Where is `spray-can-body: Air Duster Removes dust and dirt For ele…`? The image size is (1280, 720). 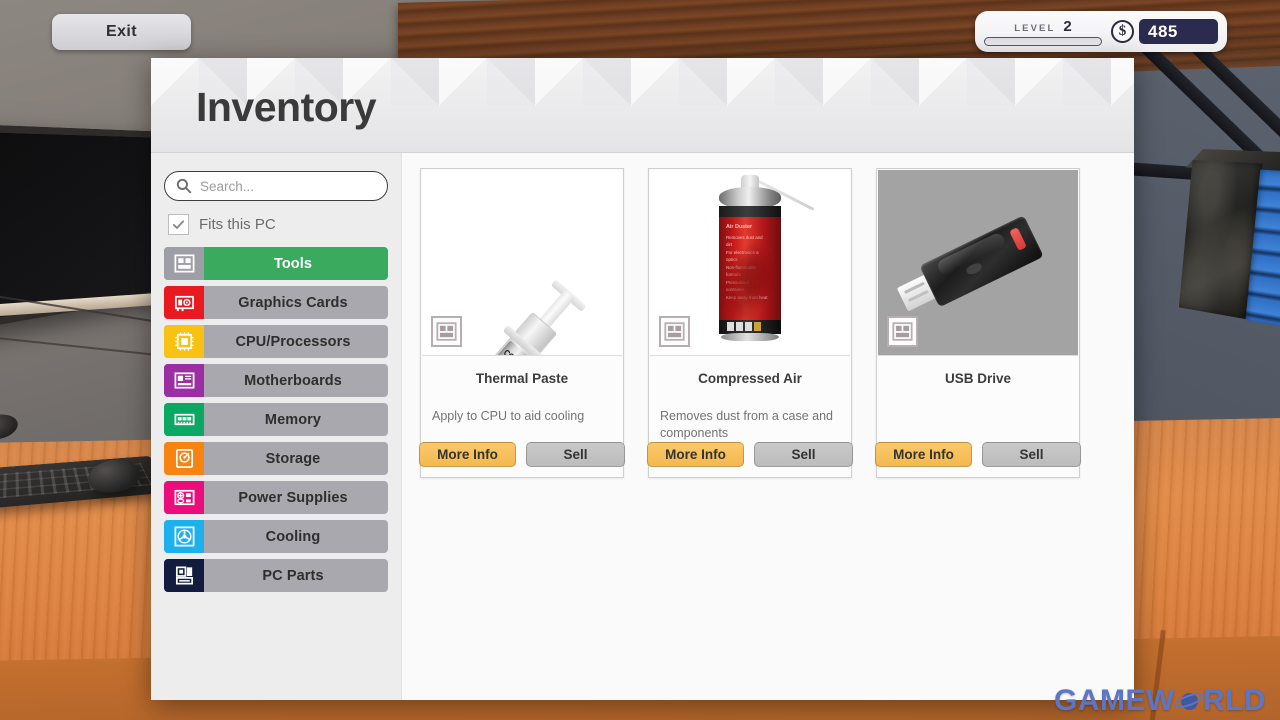
spray-can-body: Air Duster Removes dust and dirt For ele… is located at coordinates (750, 268).